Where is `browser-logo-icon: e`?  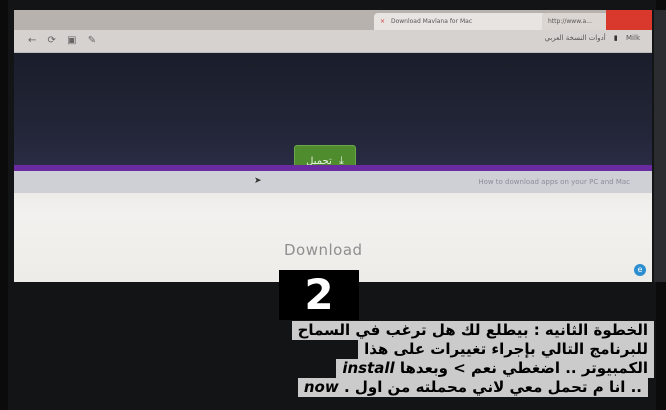 browser-logo-icon: e is located at coordinates (640, 270).